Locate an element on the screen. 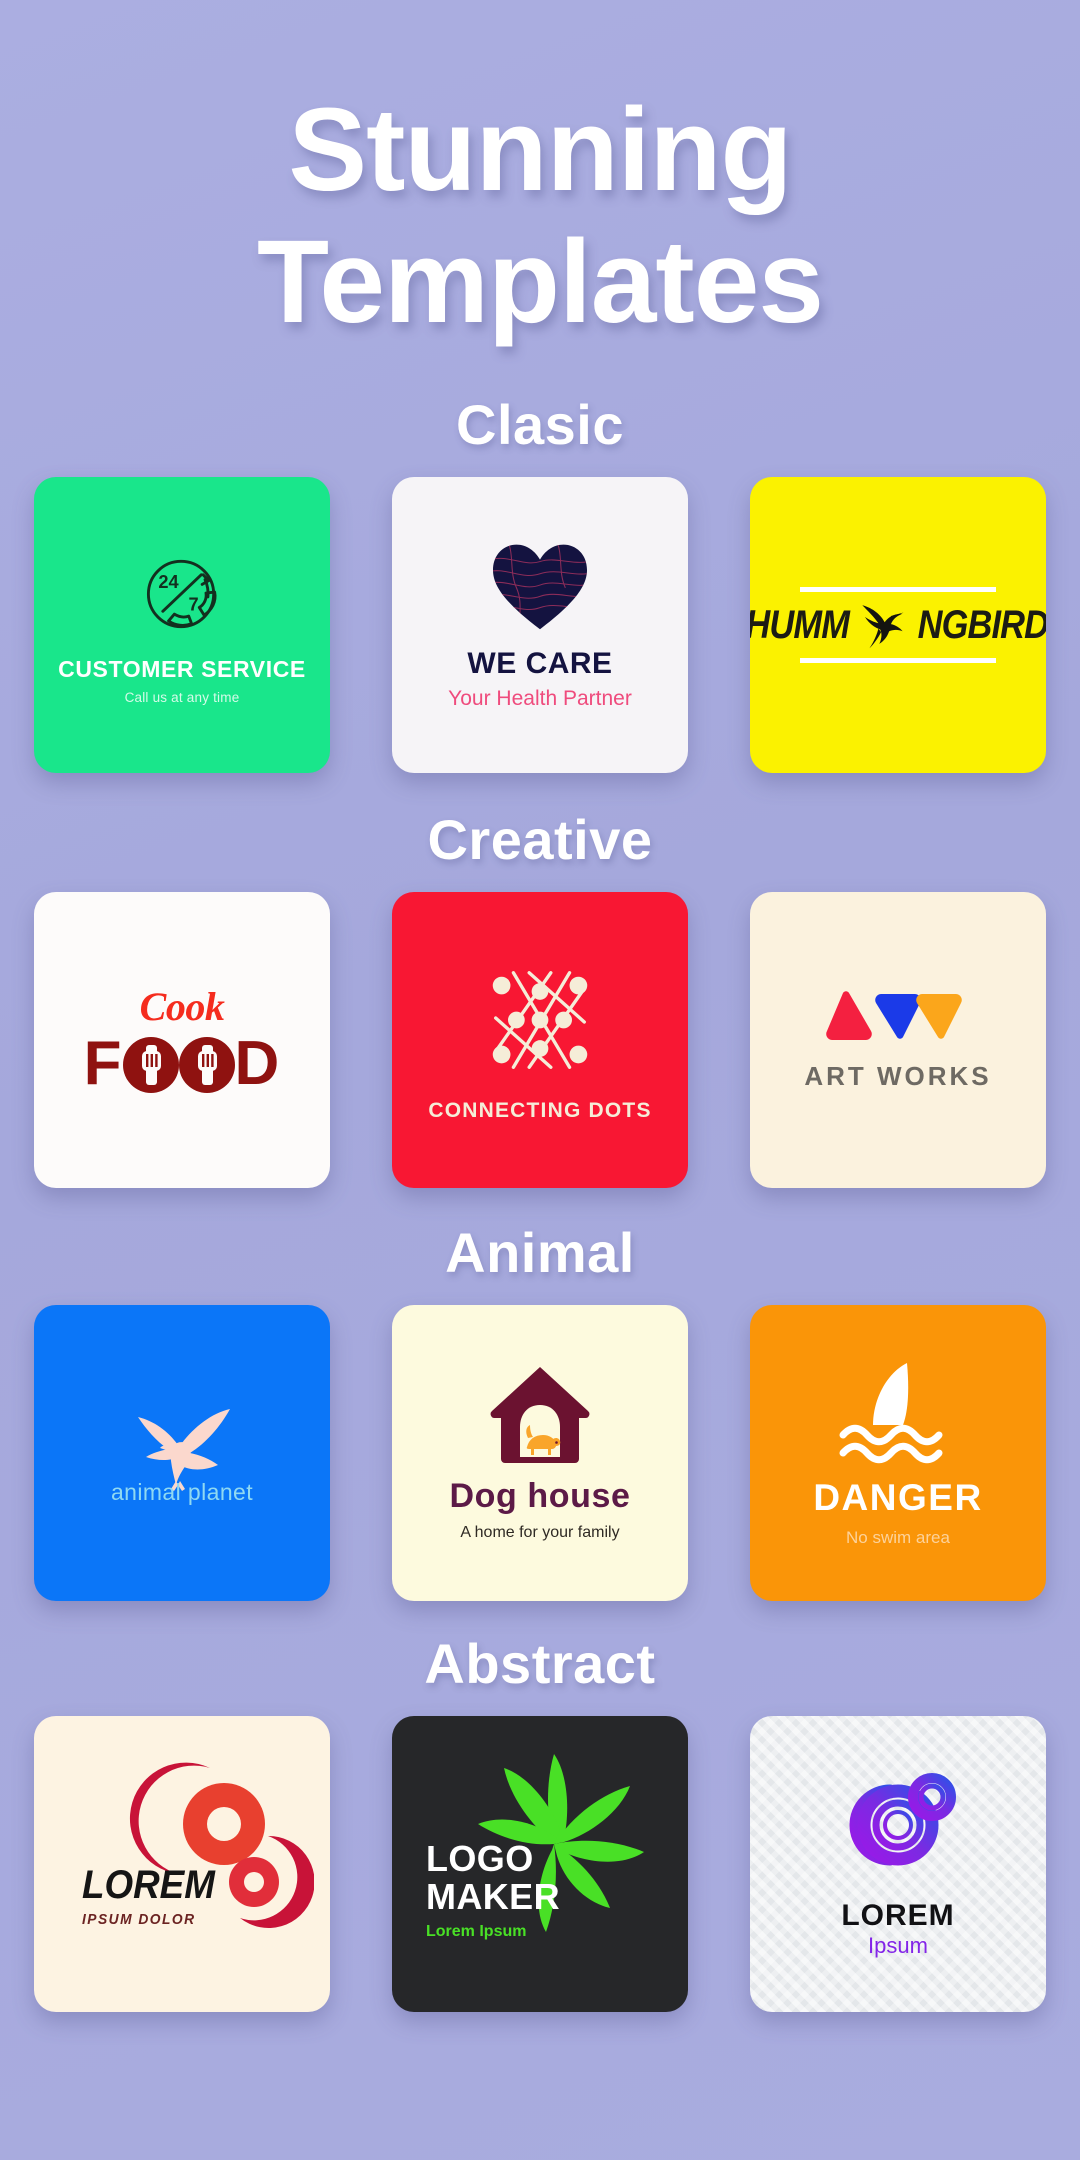 The image size is (1080, 2160). section-title-creative: Creative is located at coordinates (540, 840).